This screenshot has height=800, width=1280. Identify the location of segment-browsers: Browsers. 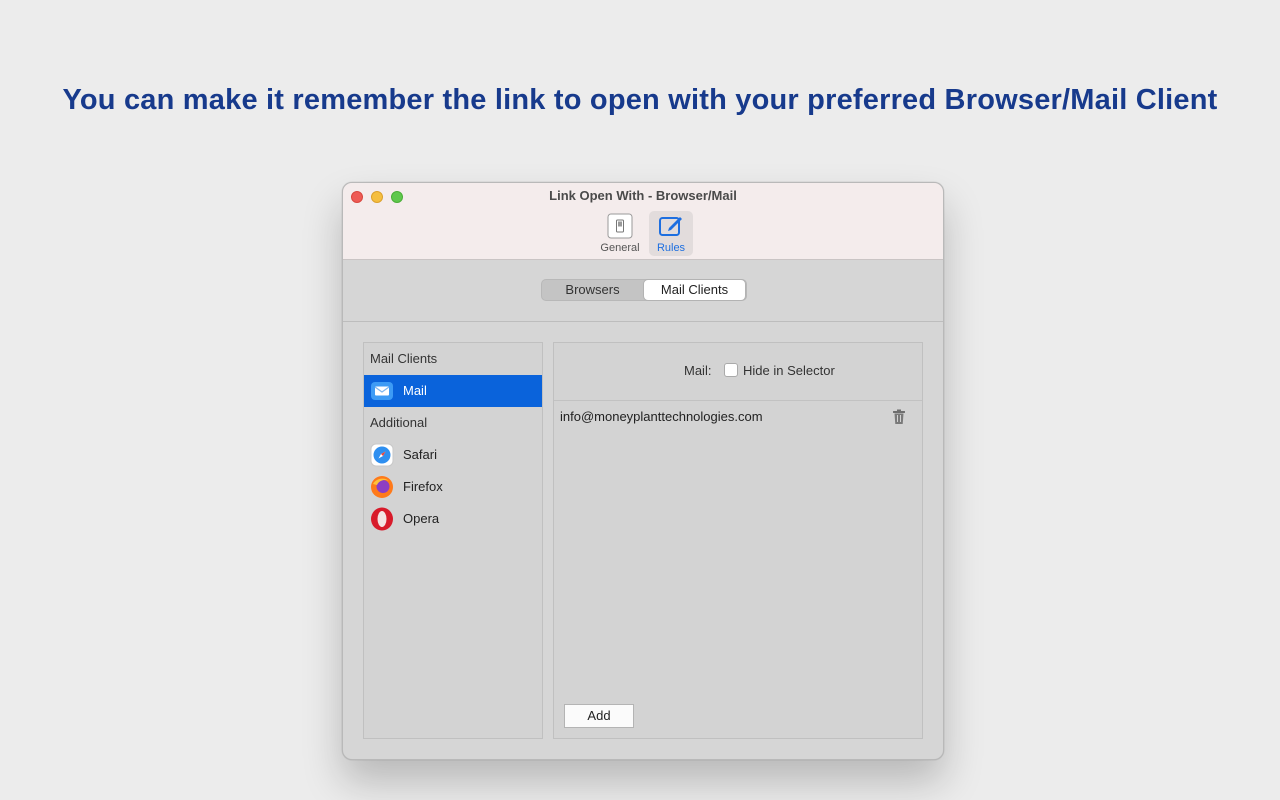
(592, 290).